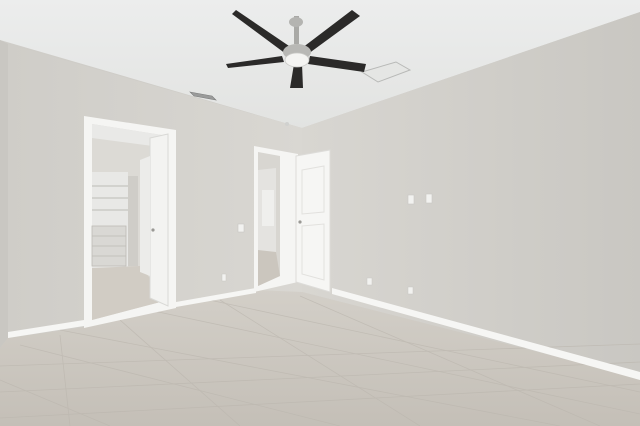 The image size is (640, 426). I want to click on light-switch-left, so click(241, 228).